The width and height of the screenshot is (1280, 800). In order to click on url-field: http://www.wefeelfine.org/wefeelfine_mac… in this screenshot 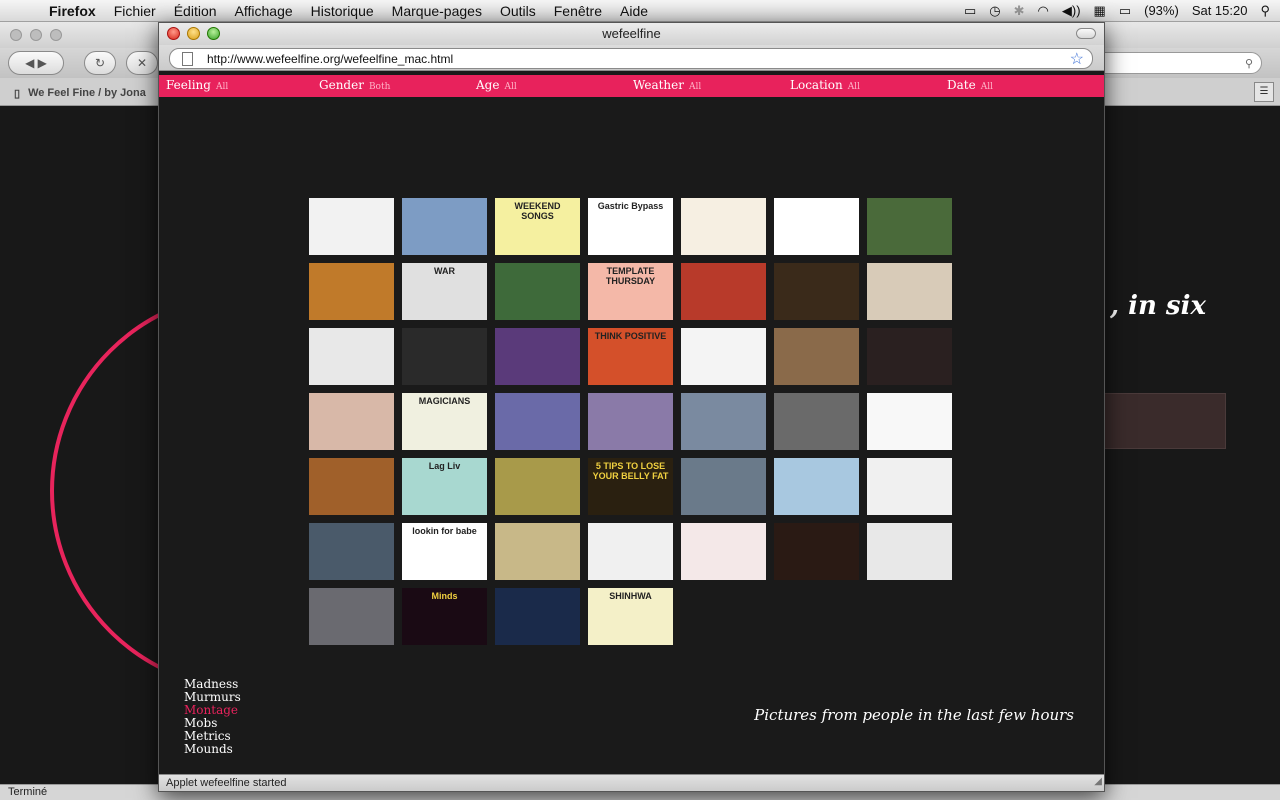, I will do `click(631, 58)`.